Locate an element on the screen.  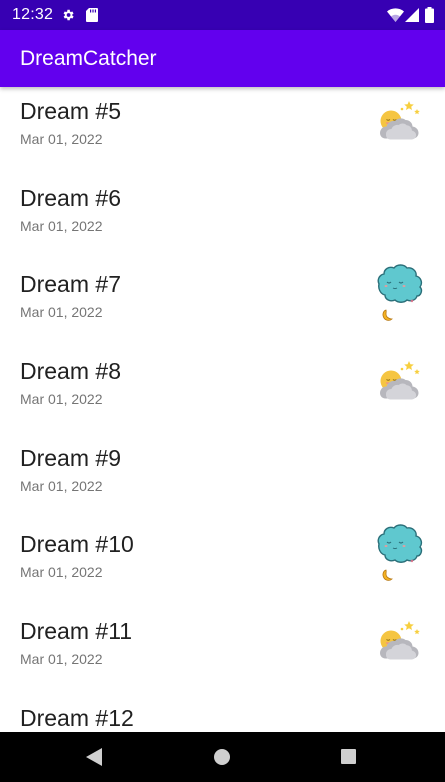
dream-title: Dream #9 is located at coordinates (70, 457).